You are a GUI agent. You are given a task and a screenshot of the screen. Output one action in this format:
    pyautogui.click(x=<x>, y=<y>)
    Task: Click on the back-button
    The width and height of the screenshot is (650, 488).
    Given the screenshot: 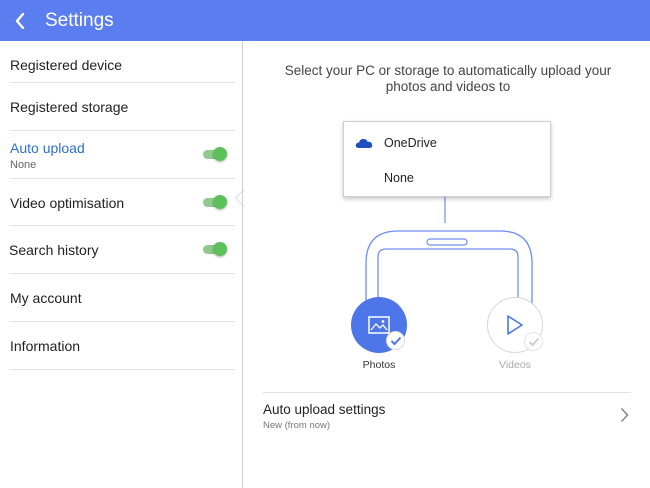 What is the action you would take?
    pyautogui.click(x=20, y=20)
    